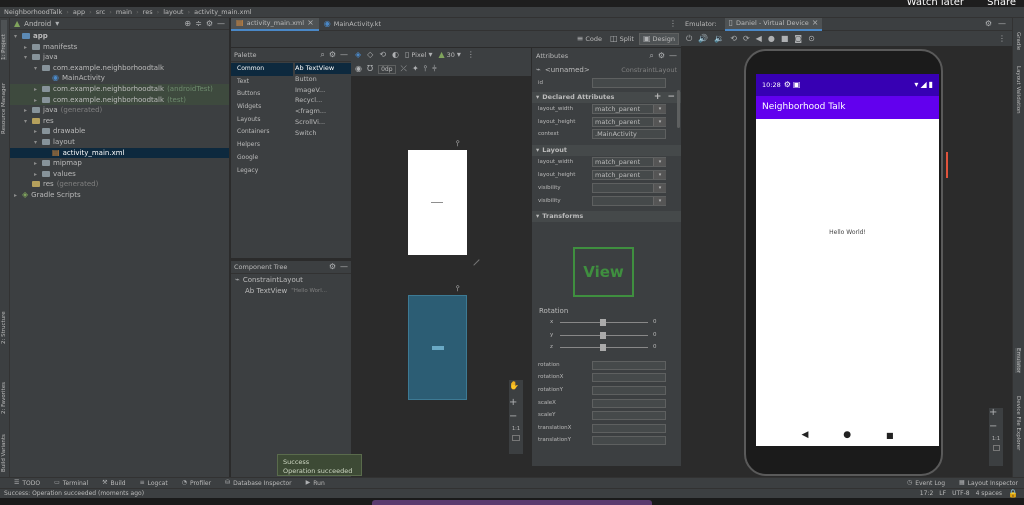 The width and height of the screenshot is (1024, 505). I want to click on file-encoding: UTF-8, so click(961, 493).